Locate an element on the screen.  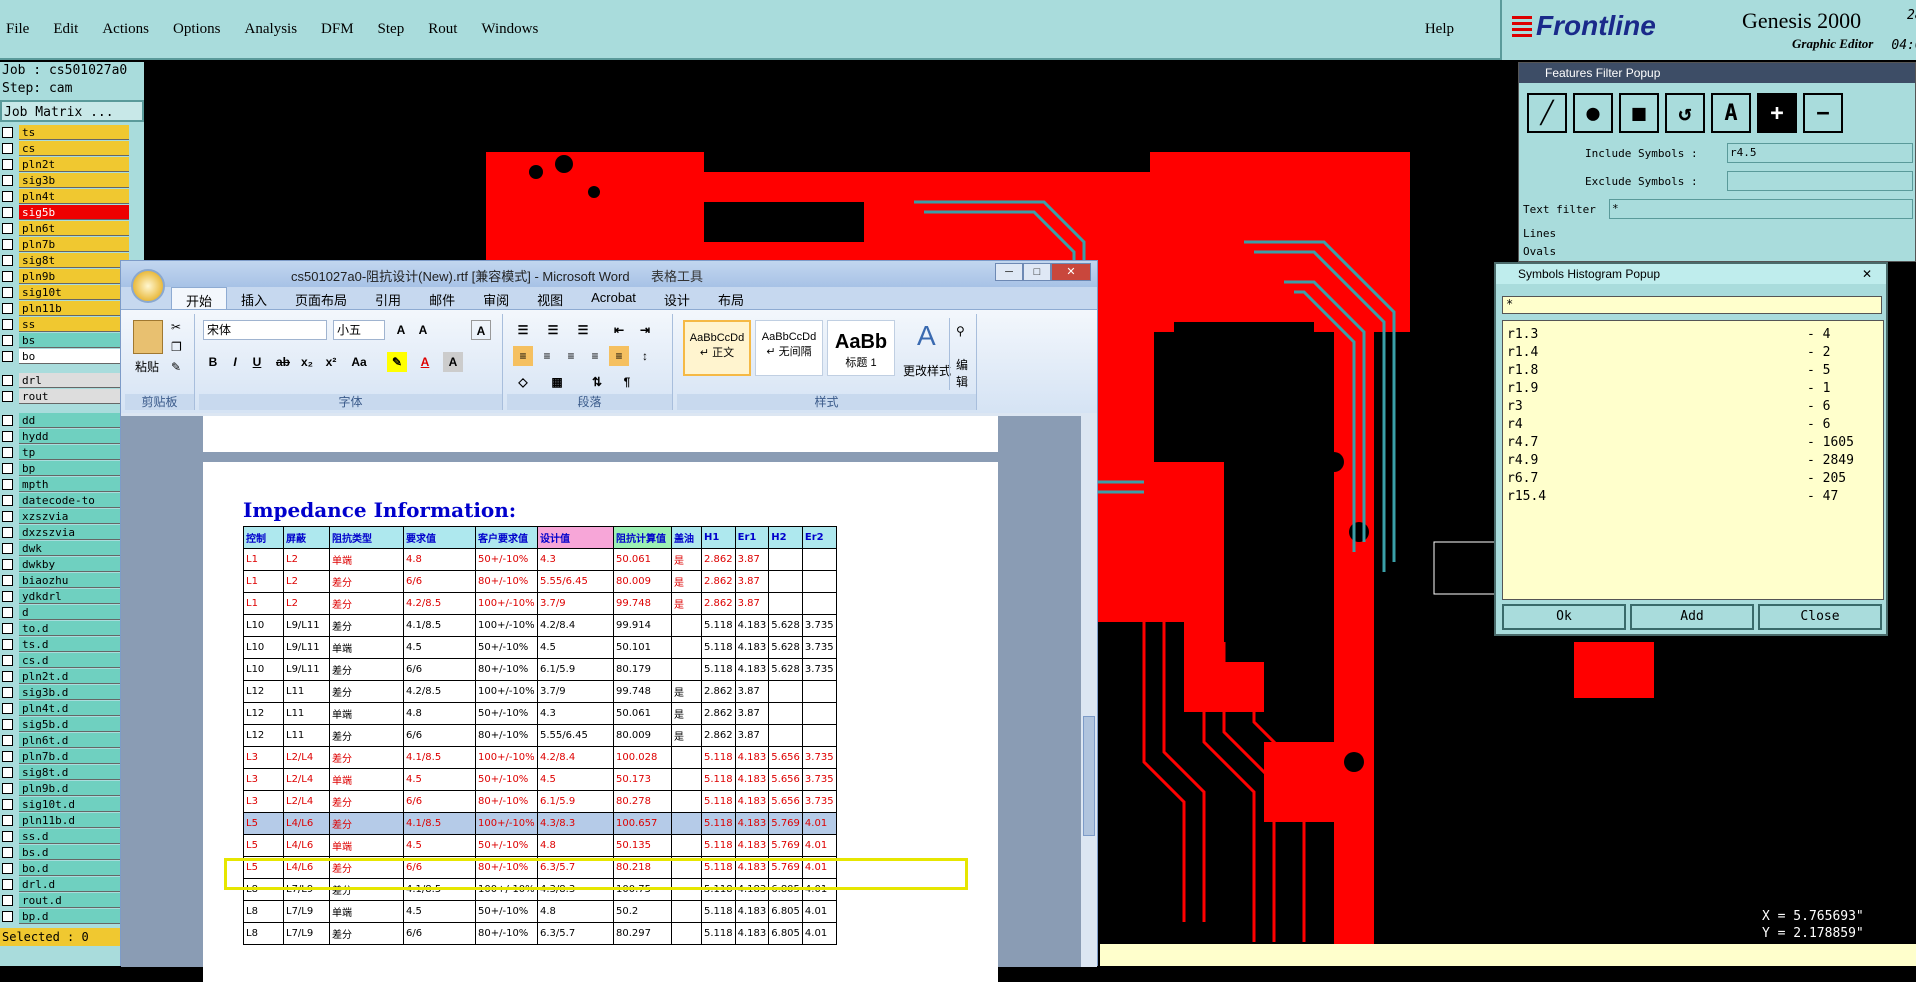
format-painter-icon: ✎ is located at coordinates (176, 367).